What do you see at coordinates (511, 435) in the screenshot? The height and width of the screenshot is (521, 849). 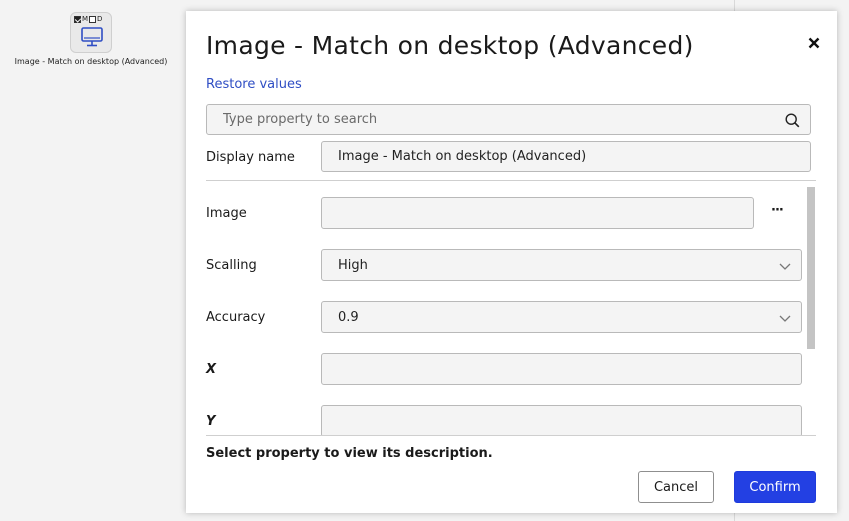 I see `description-divider` at bounding box center [511, 435].